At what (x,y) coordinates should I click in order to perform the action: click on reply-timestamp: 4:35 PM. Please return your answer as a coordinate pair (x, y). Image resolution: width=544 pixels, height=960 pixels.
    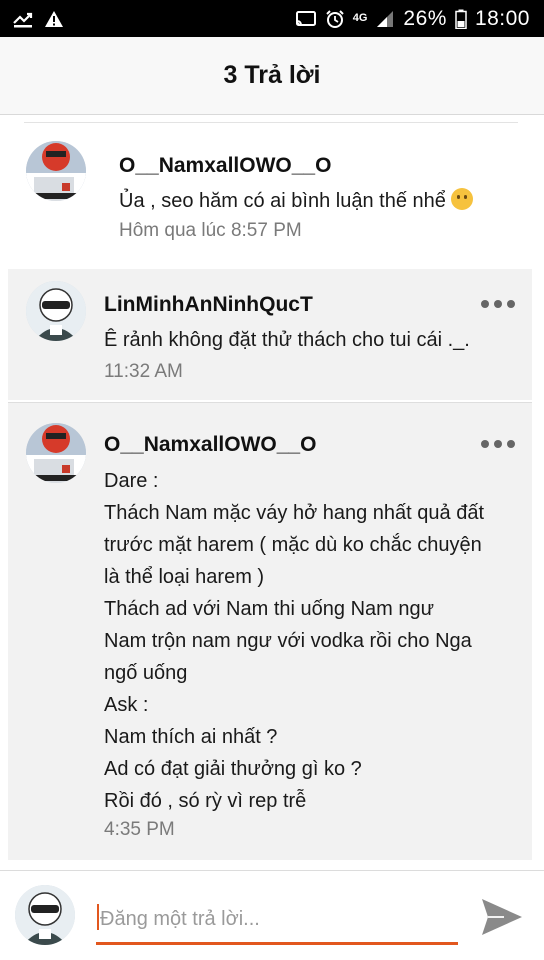
    Looking at the image, I should click on (139, 829).